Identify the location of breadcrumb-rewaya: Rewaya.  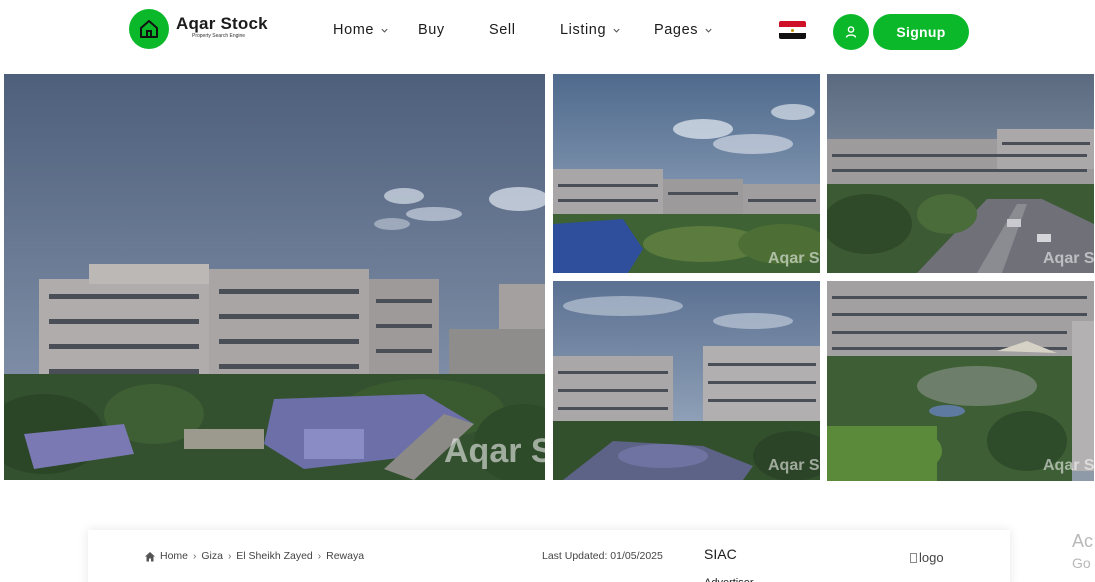
(345, 556).